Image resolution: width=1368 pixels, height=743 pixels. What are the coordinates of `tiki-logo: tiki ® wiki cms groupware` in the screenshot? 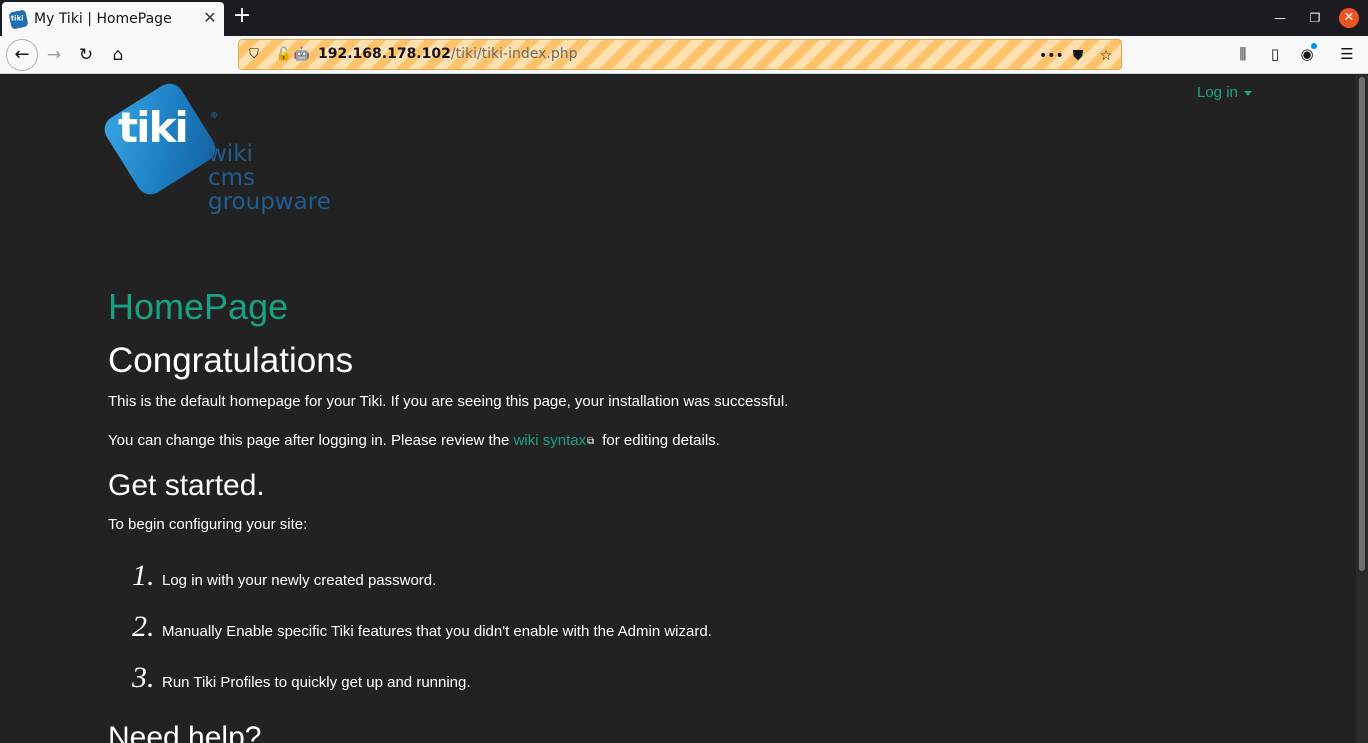 It's located at (227, 148).